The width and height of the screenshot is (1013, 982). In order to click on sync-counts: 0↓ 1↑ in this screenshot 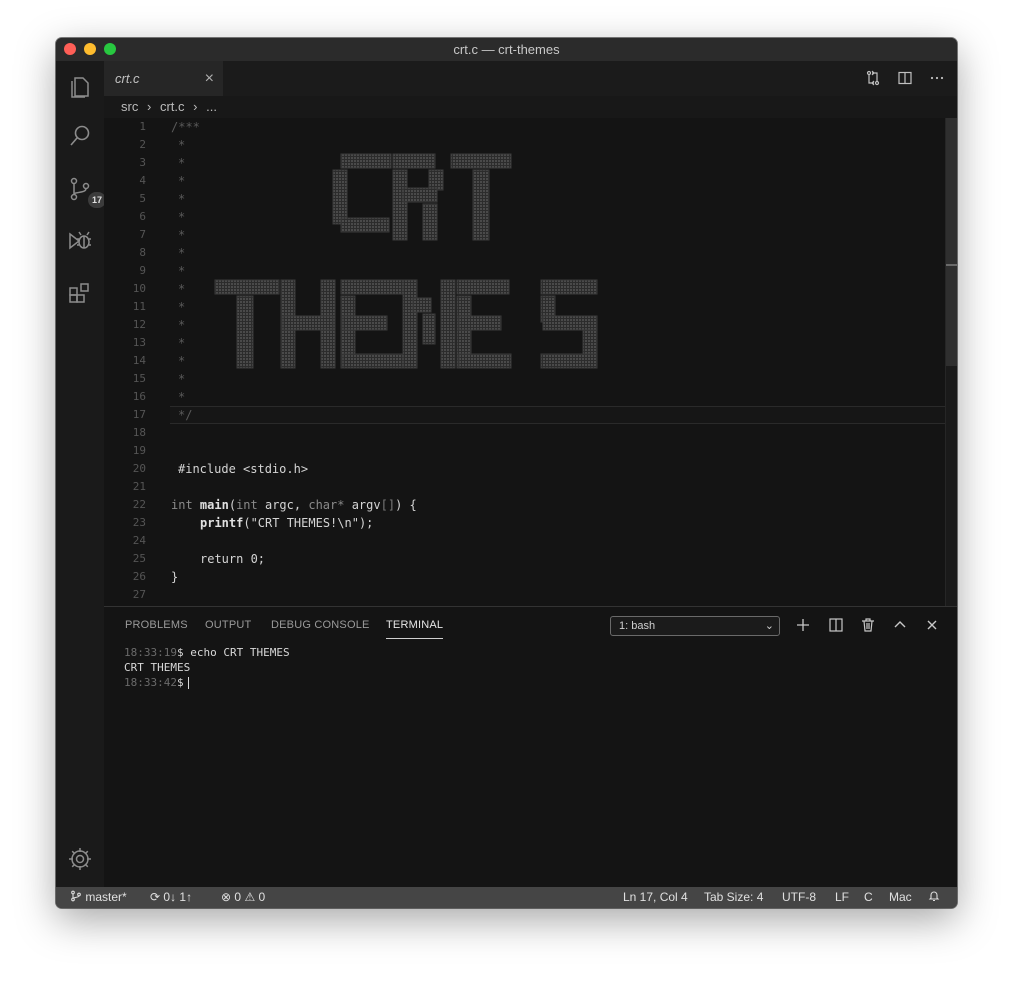, I will do `click(178, 897)`.